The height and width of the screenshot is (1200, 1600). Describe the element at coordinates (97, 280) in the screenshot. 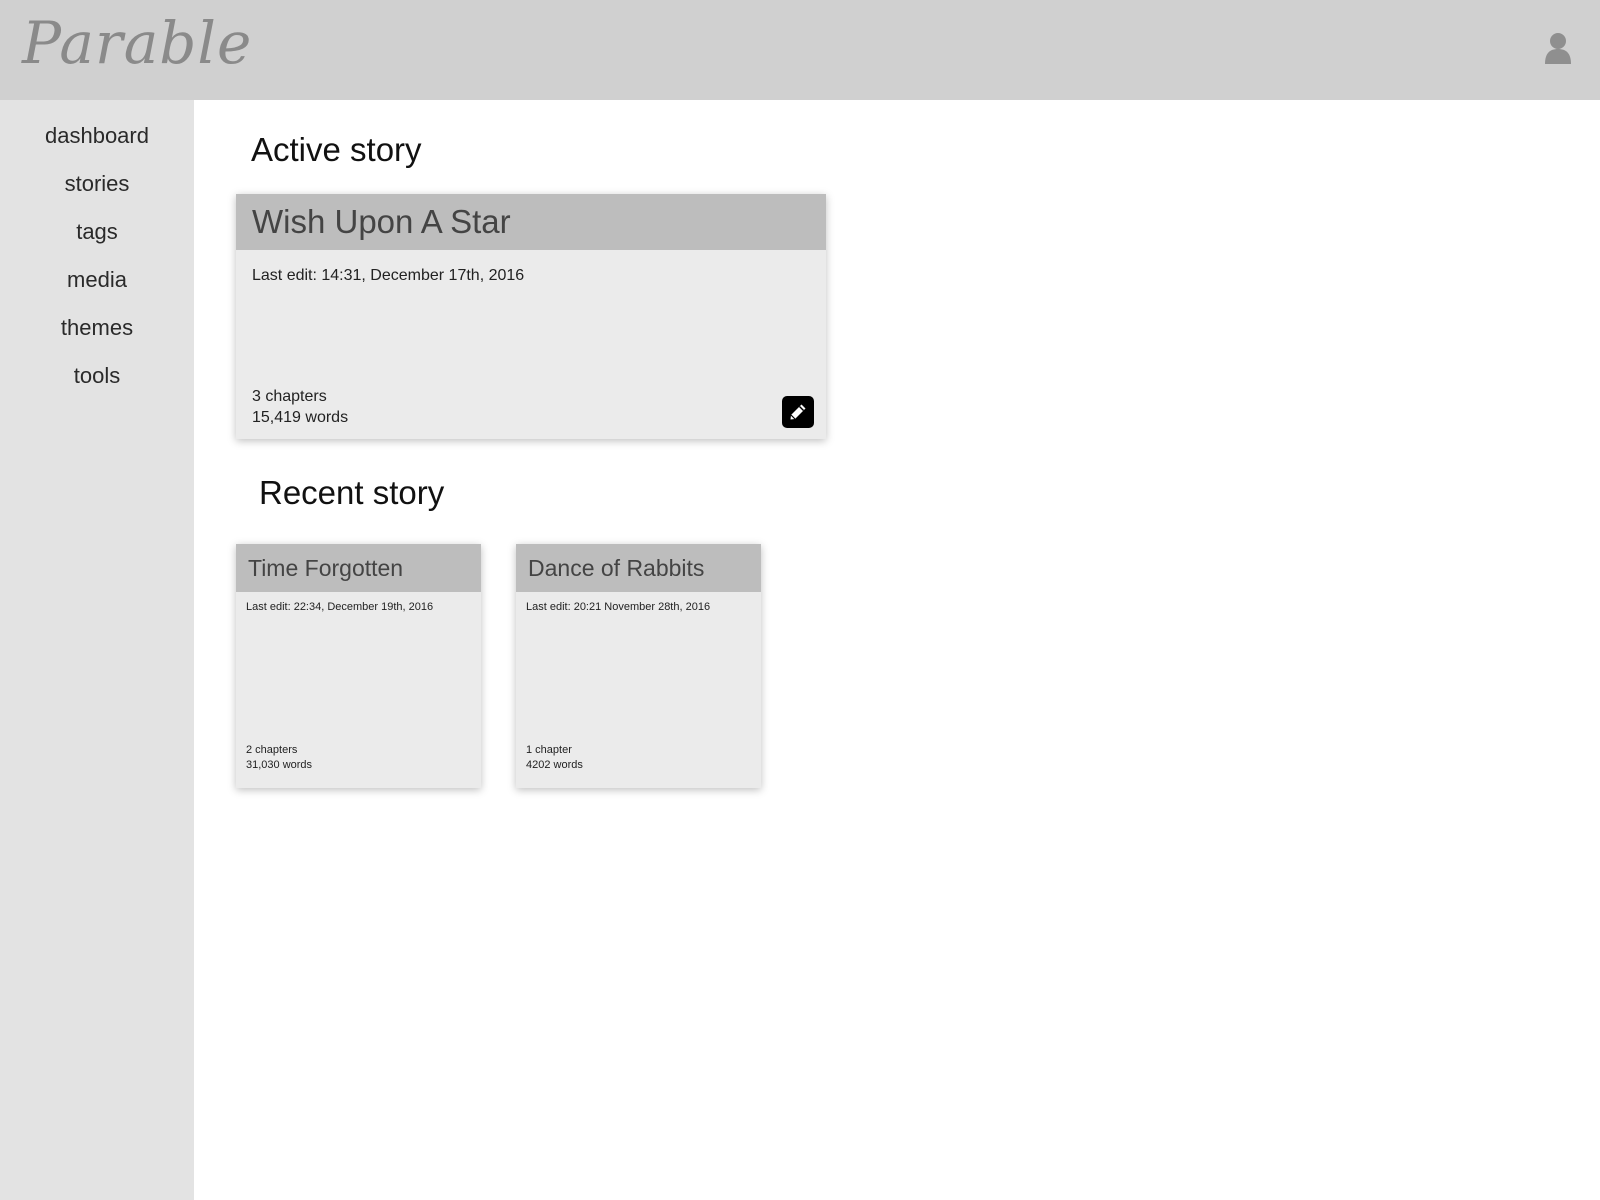

I see `sidebar-item-media: media` at that location.